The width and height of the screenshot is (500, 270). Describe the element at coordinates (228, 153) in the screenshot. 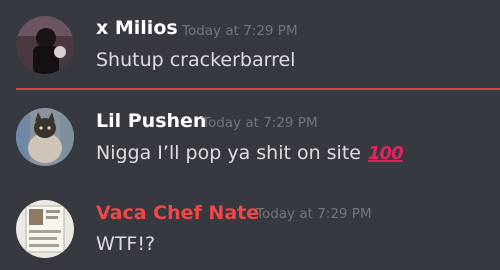

I see `message-body: Nigga I’ll pop ya shit on site` at that location.